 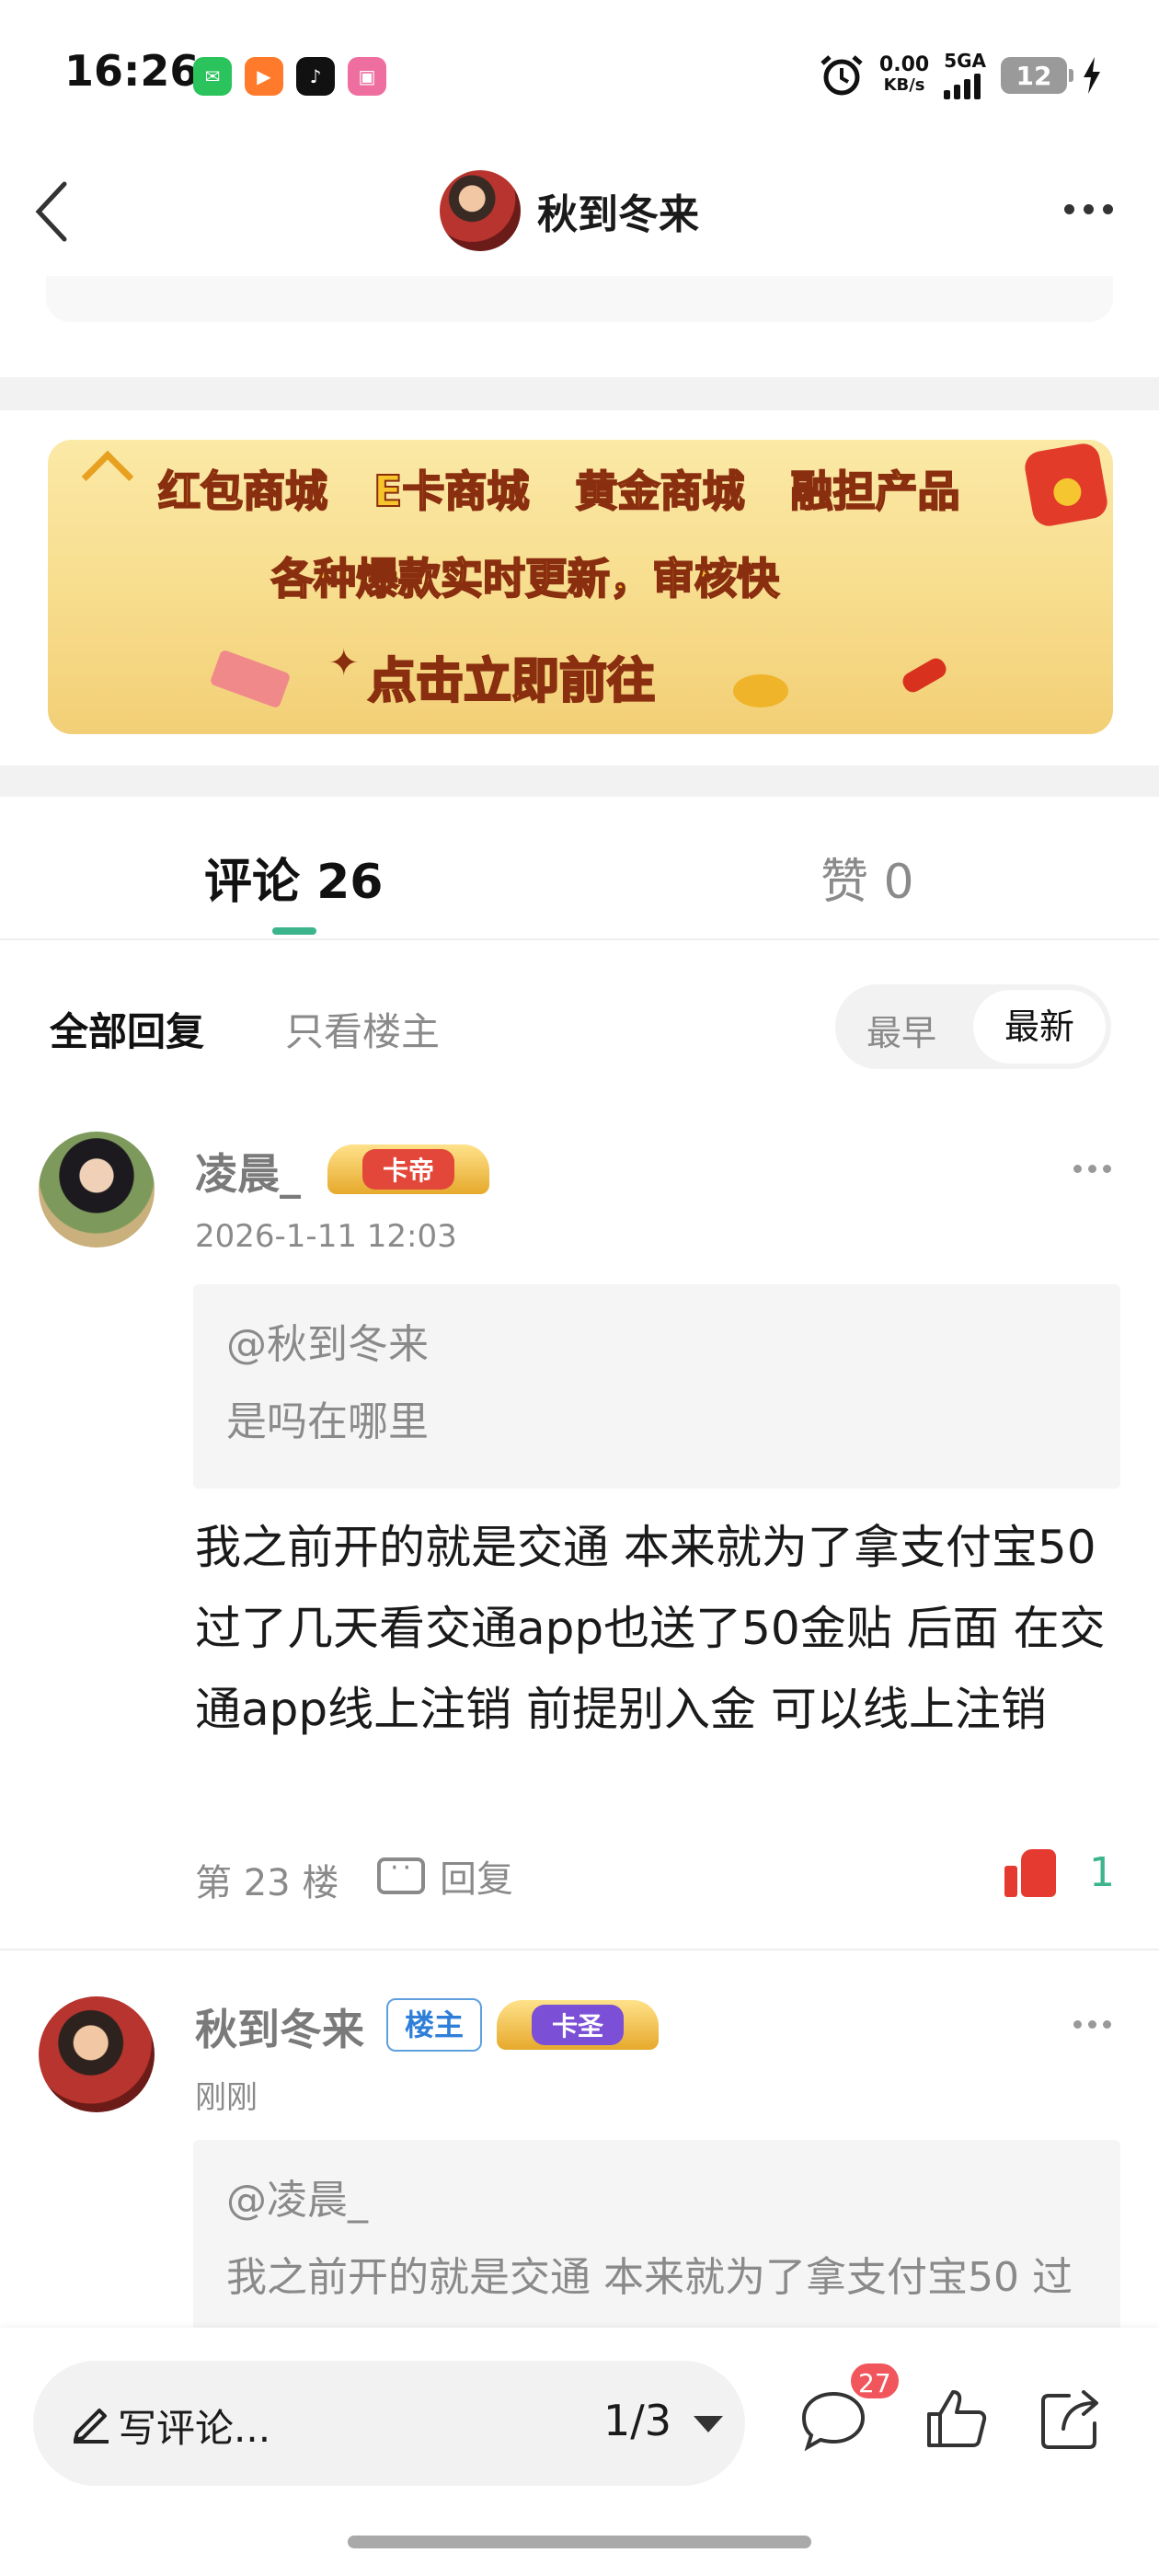 I want to click on comment-time: 2026-1-11 12:03, so click(x=326, y=1236).